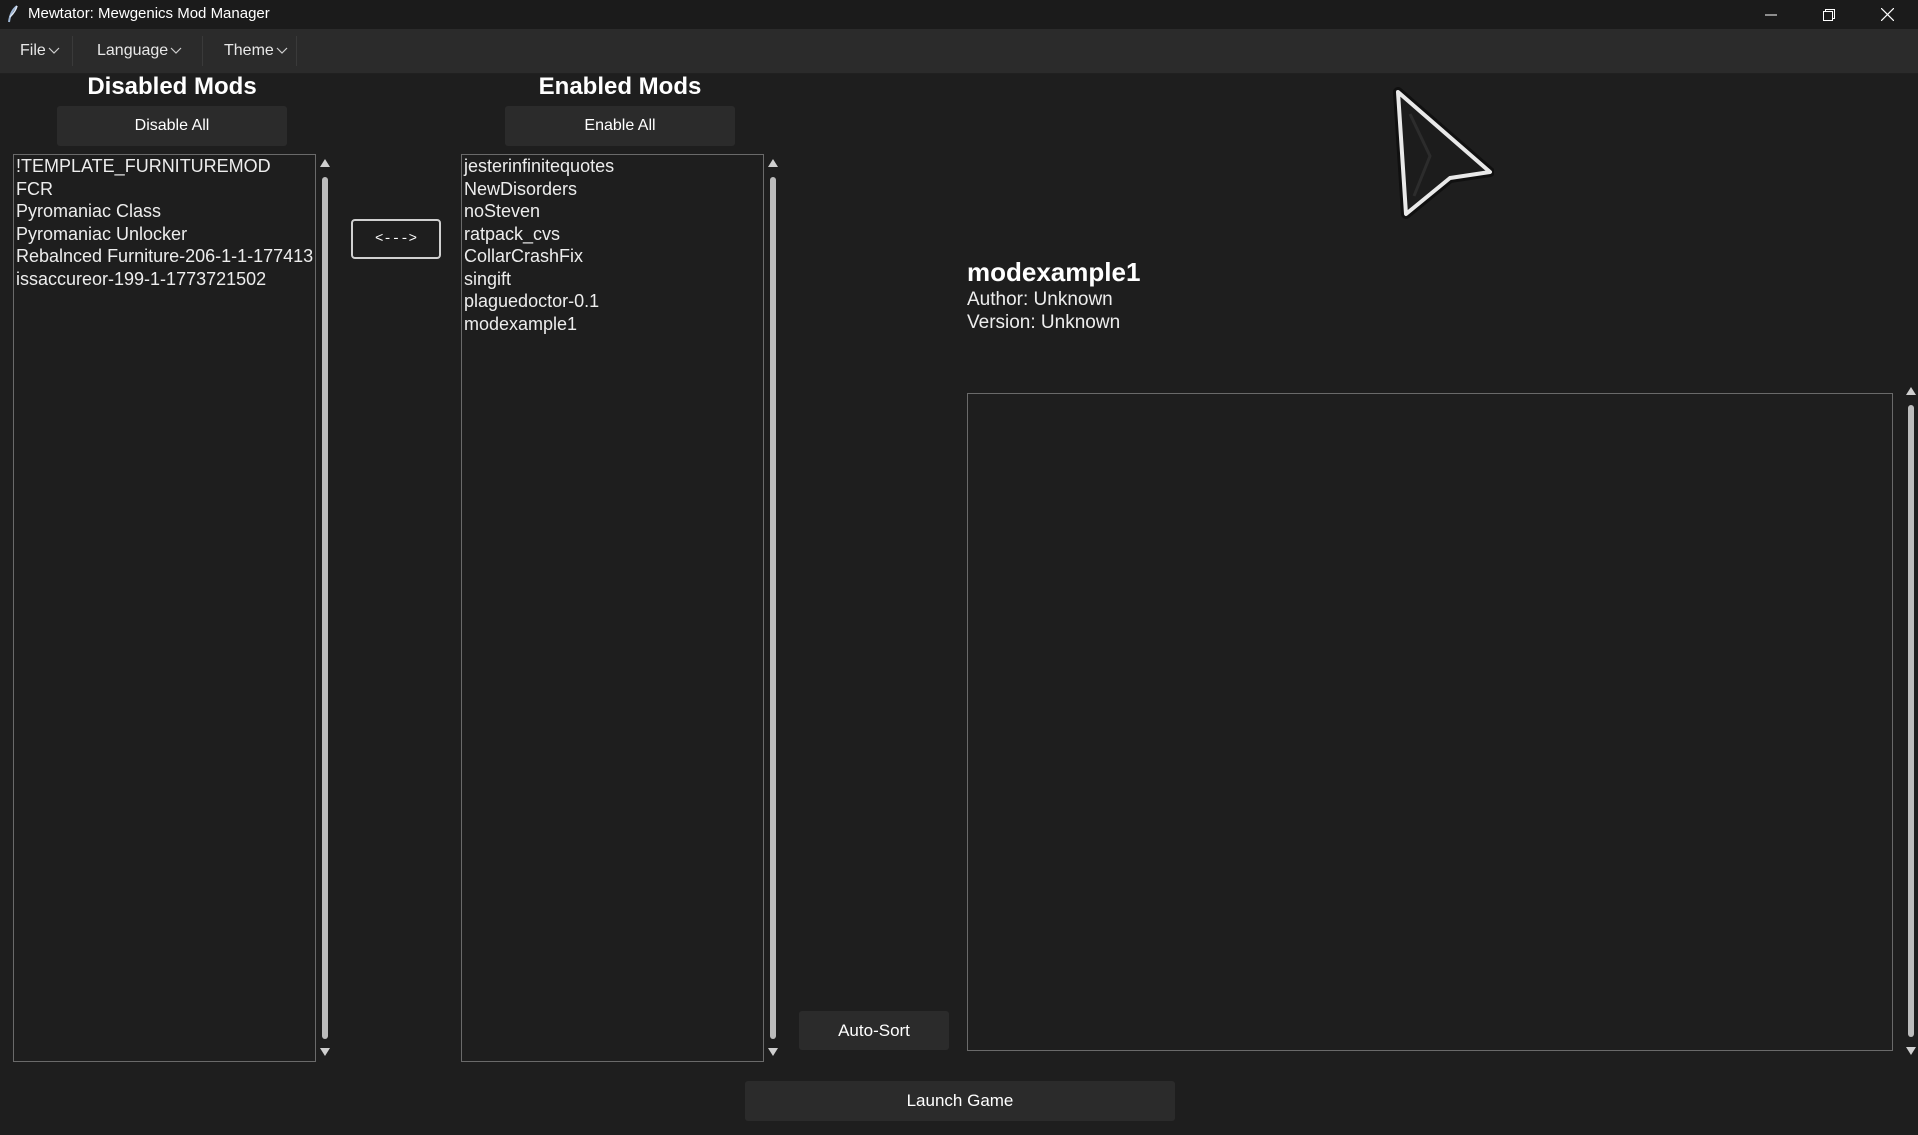 This screenshot has width=1918, height=1135. What do you see at coordinates (612, 166) in the screenshot?
I see `list-item: jesterinfinitequotes` at bounding box center [612, 166].